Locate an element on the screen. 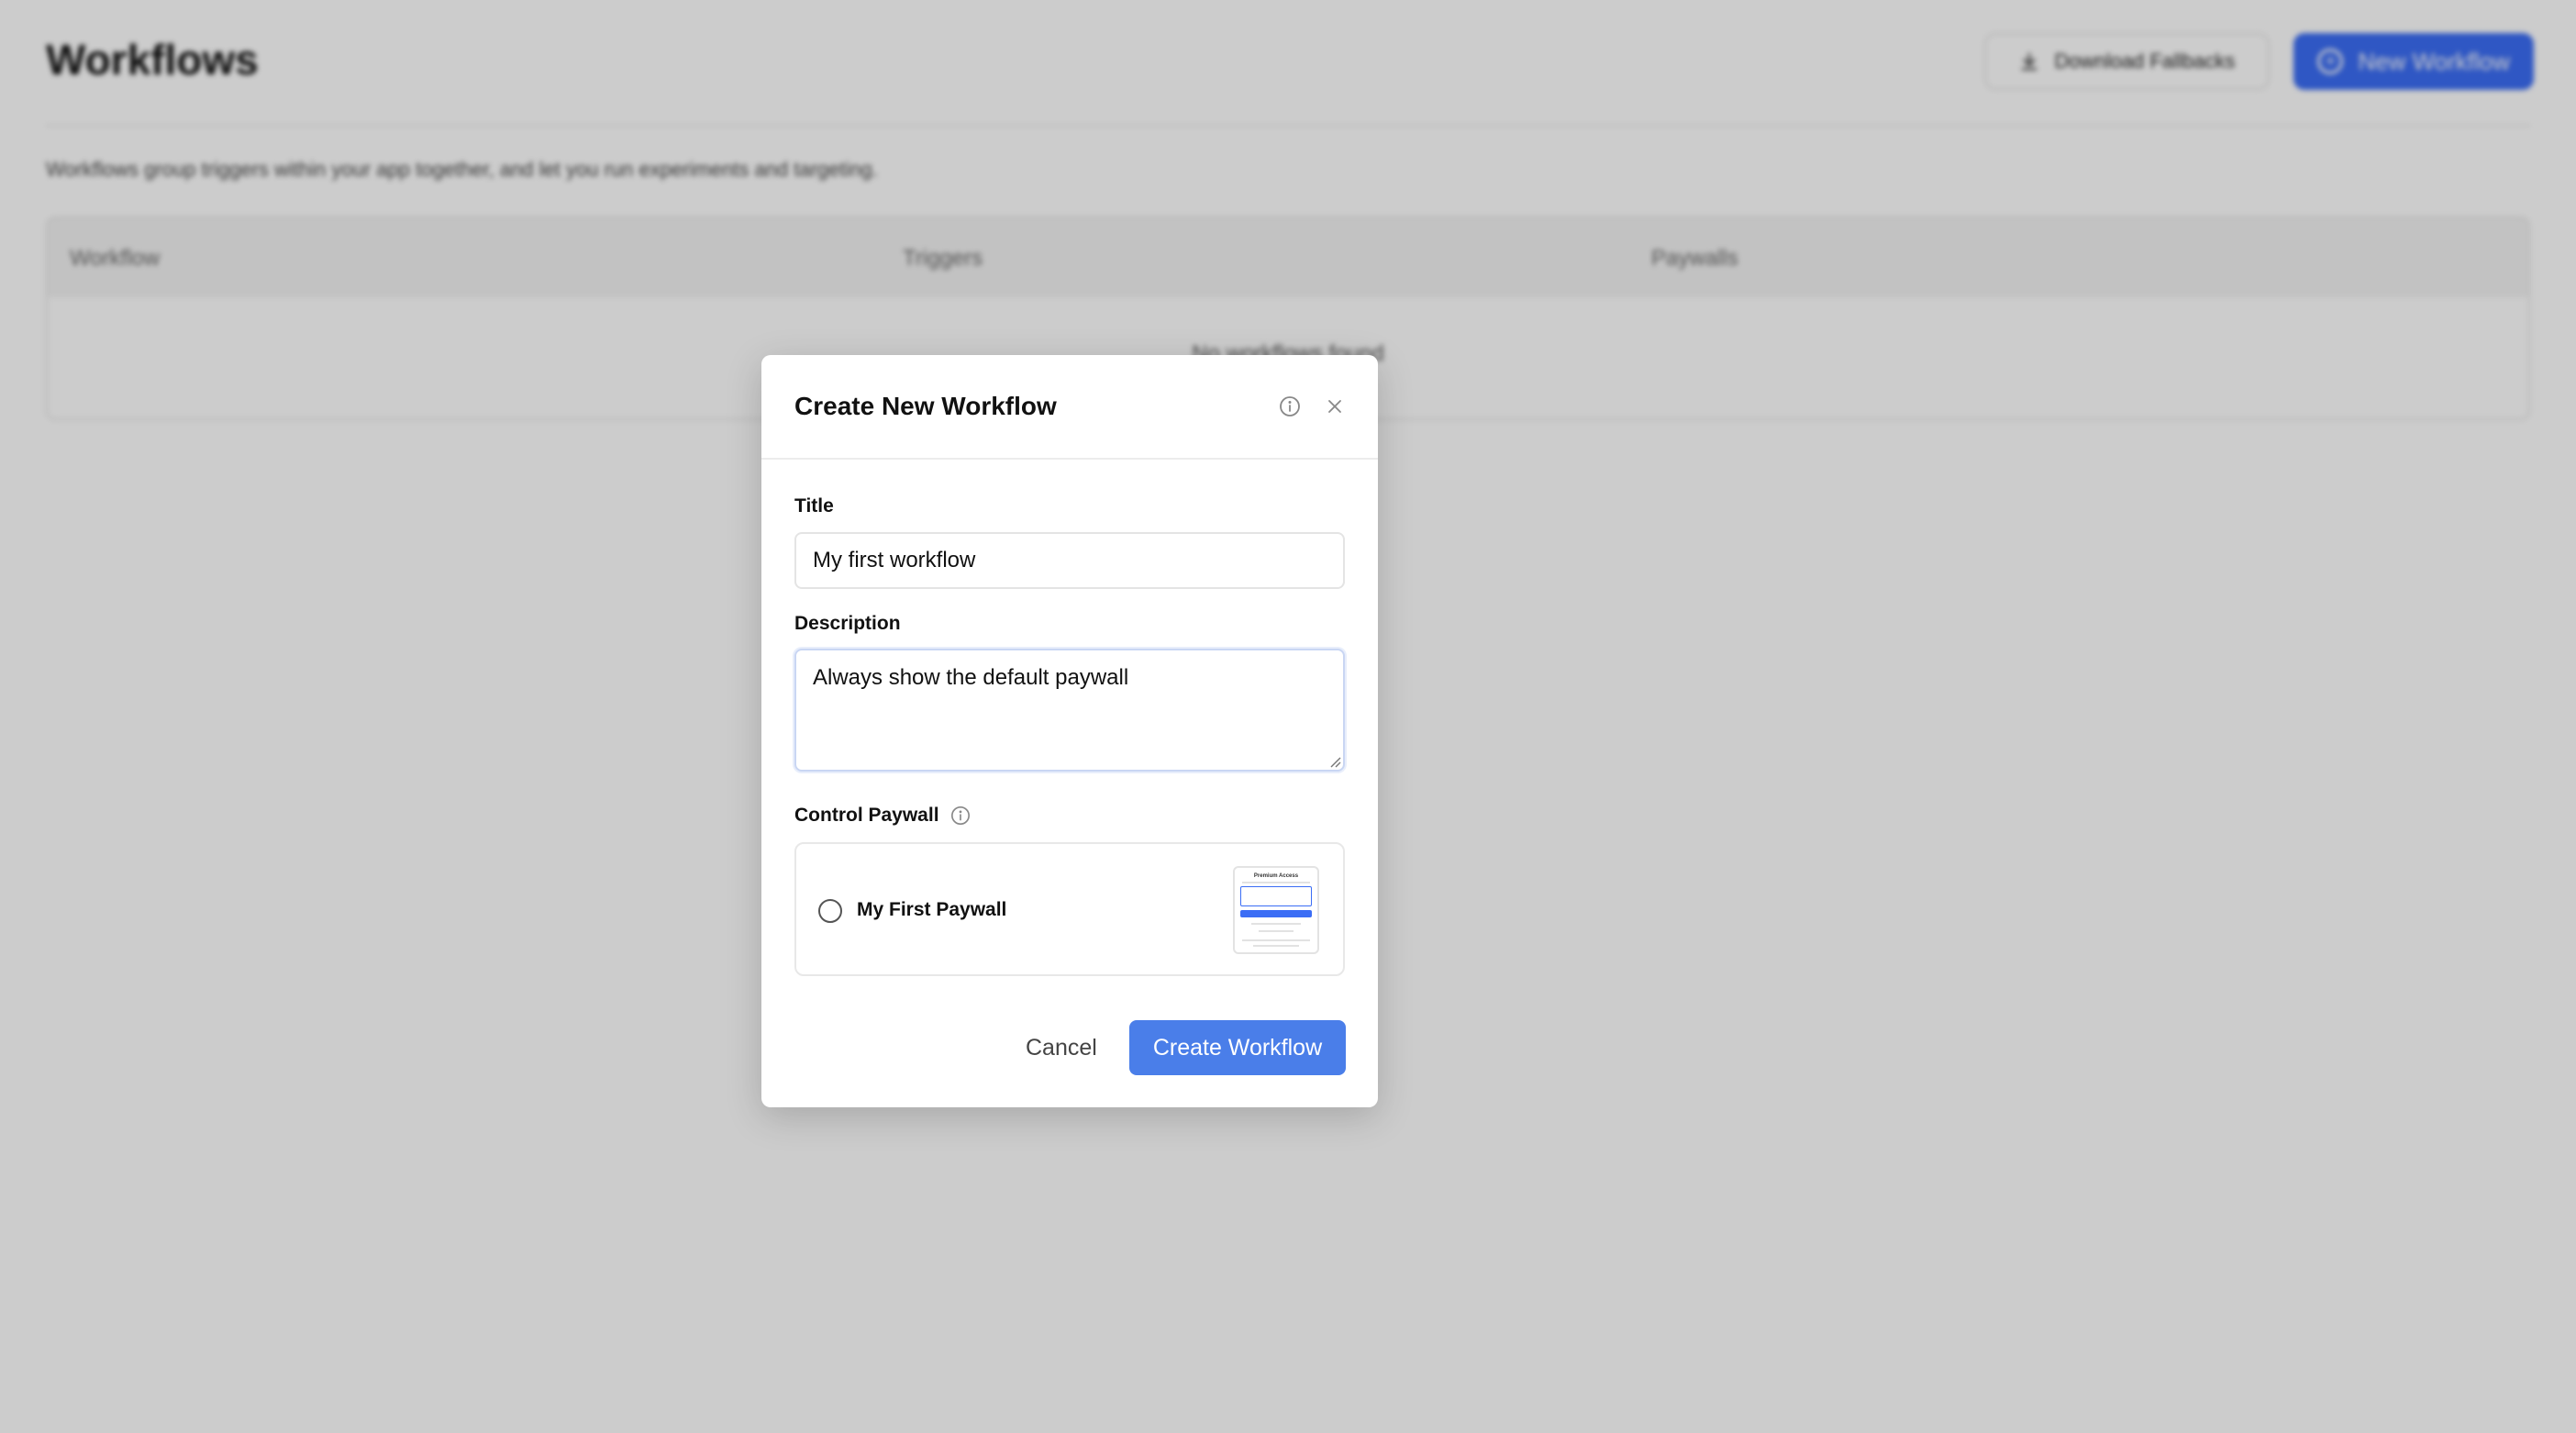  paywall-thumbnail: Premium Access is located at coordinates (1276, 910).